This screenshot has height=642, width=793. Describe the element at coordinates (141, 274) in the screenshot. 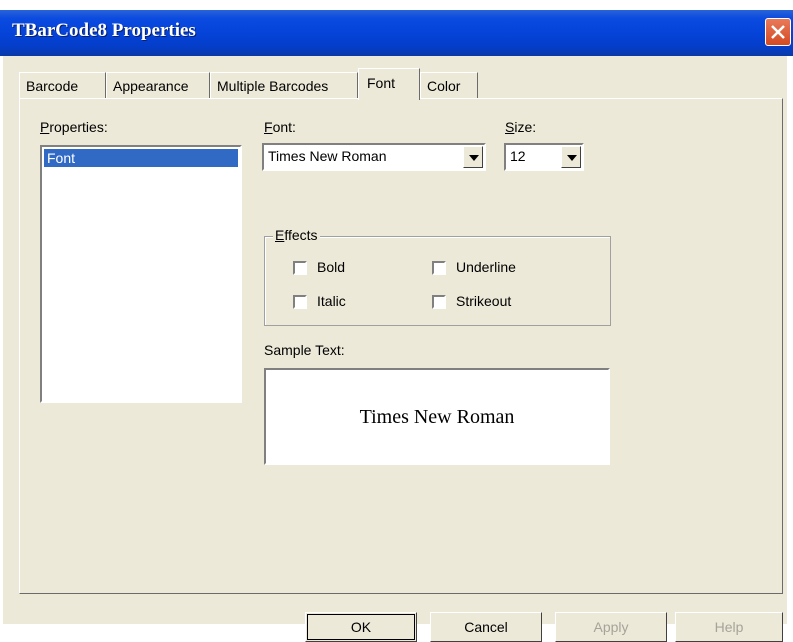

I see `properties-list: Font` at that location.